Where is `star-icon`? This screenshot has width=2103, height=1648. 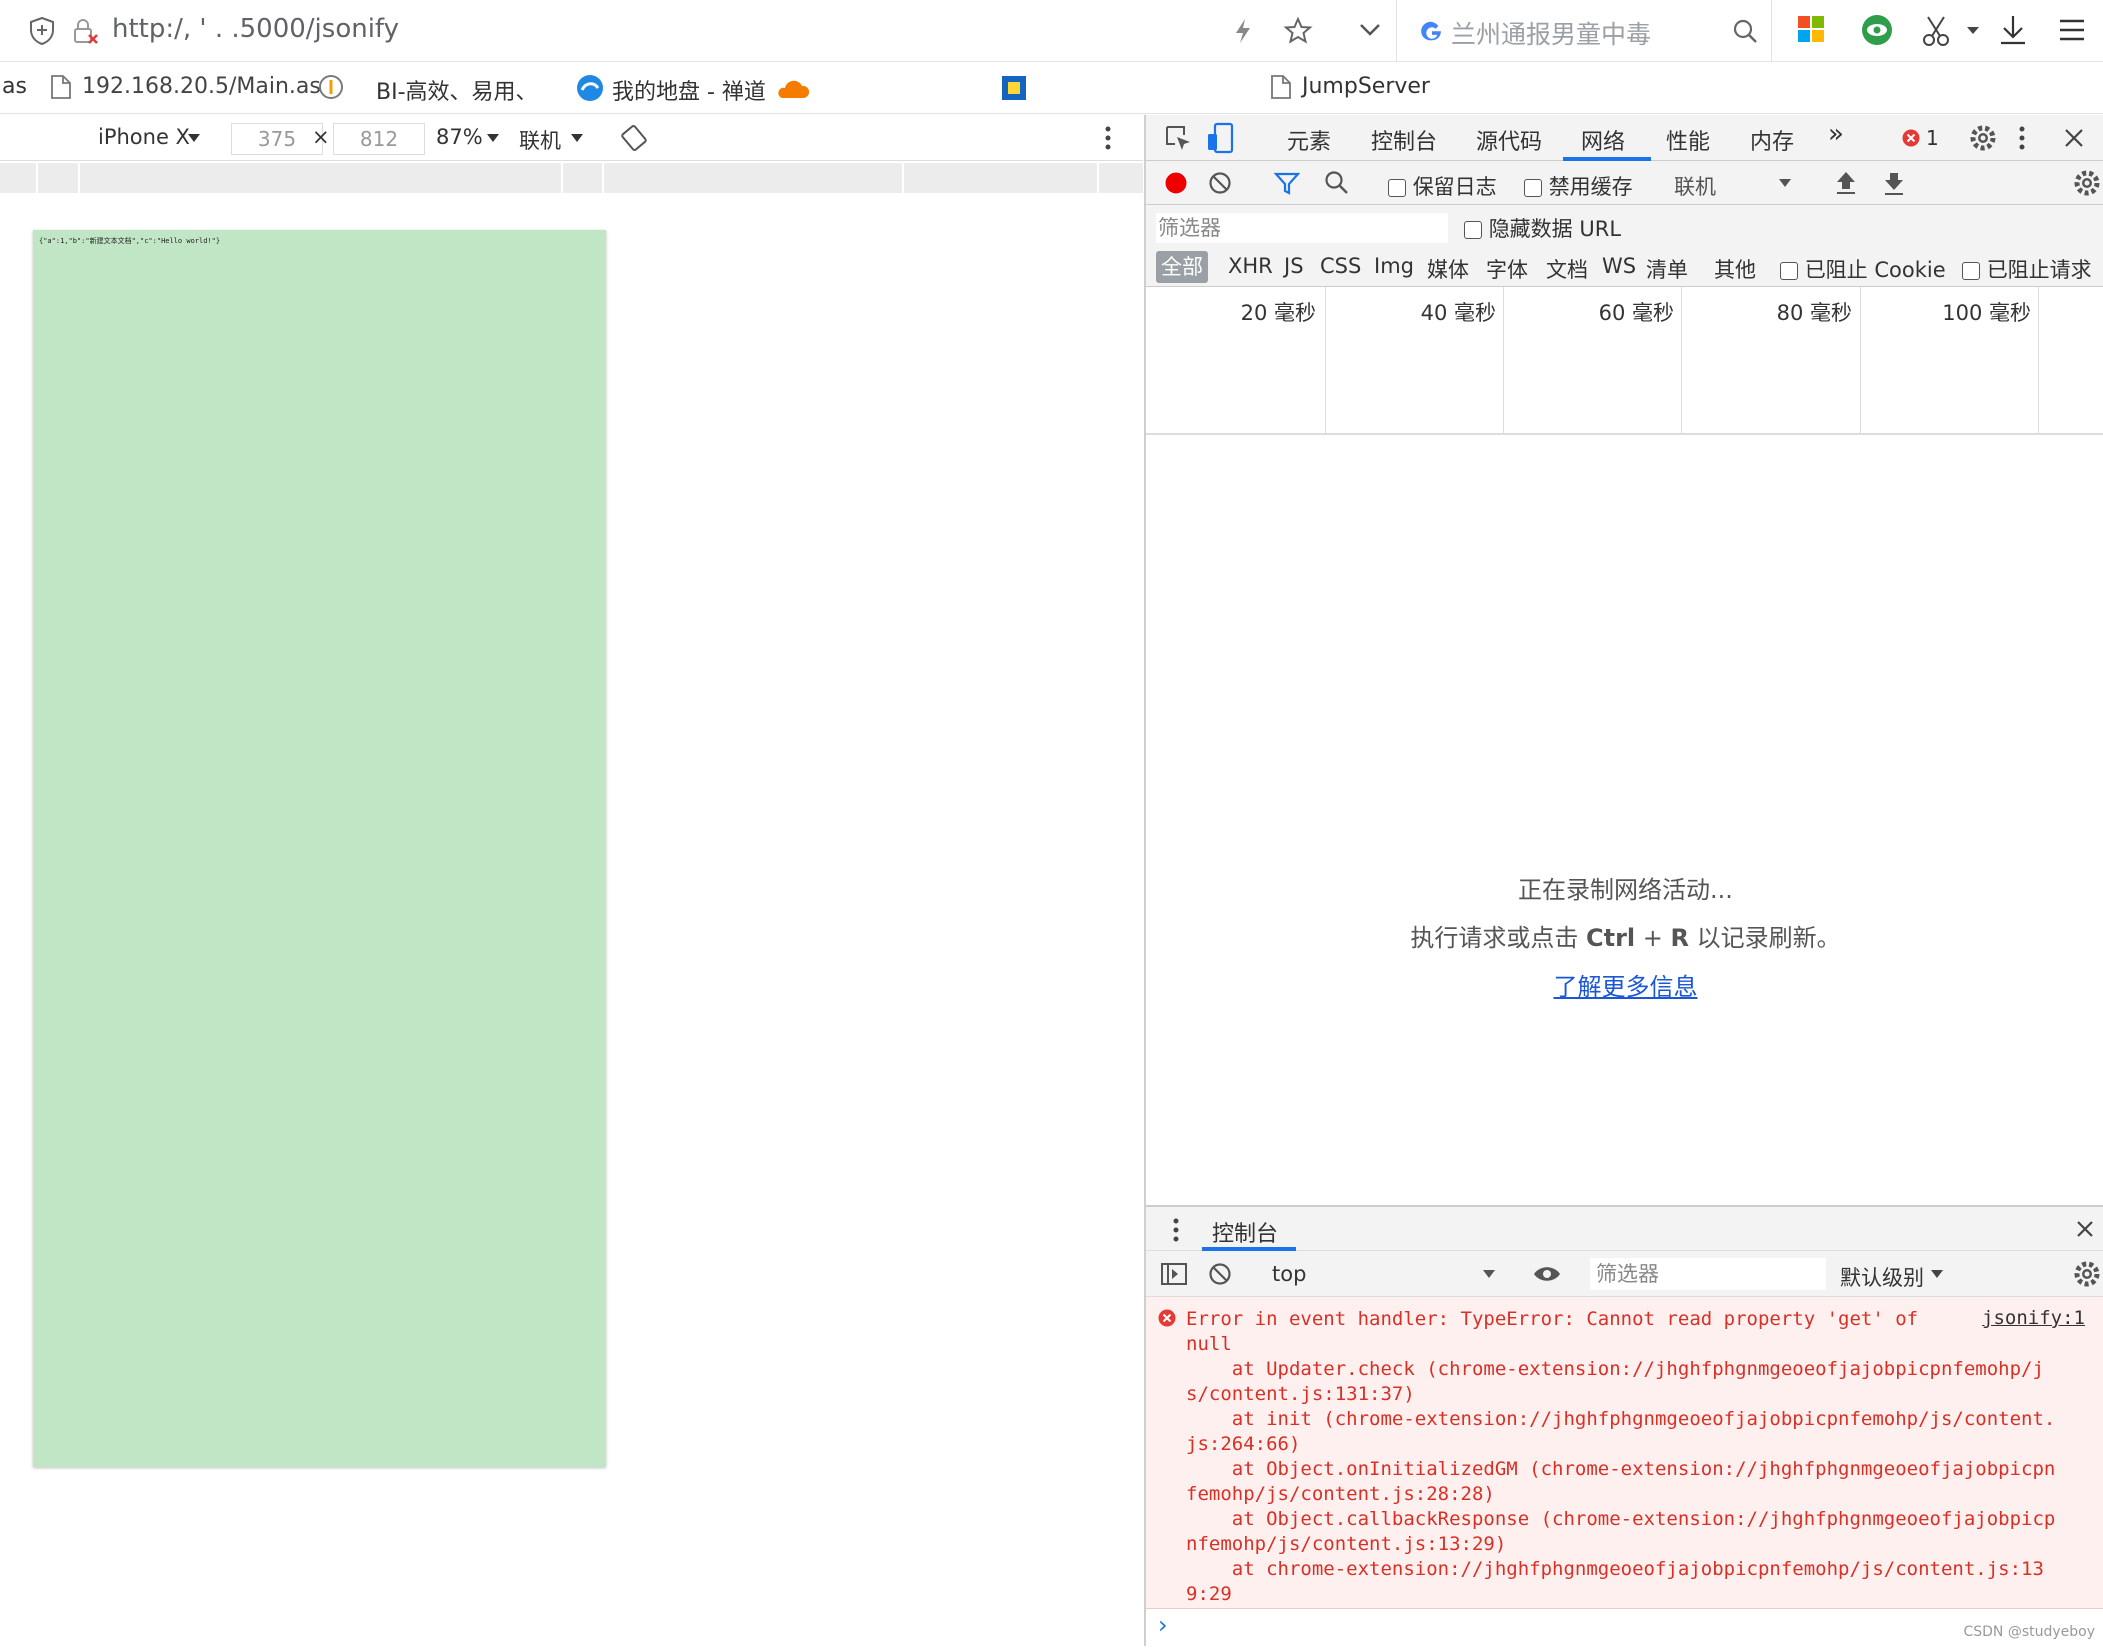 star-icon is located at coordinates (1298, 31).